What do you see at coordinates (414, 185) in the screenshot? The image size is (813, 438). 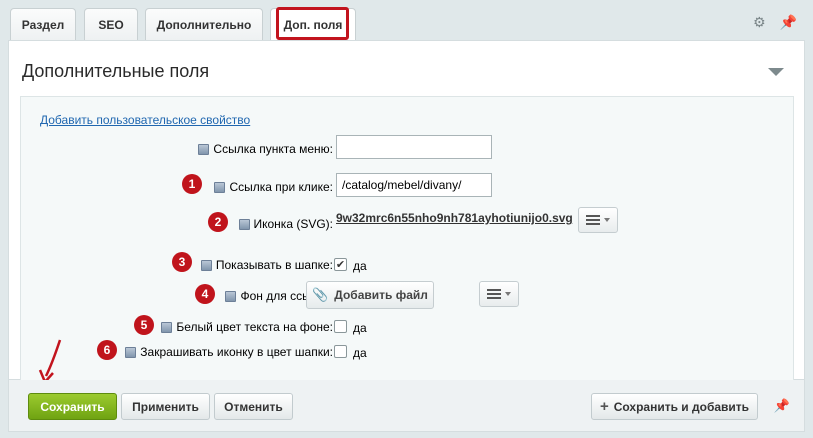 I see `click-link-input` at bounding box center [414, 185].